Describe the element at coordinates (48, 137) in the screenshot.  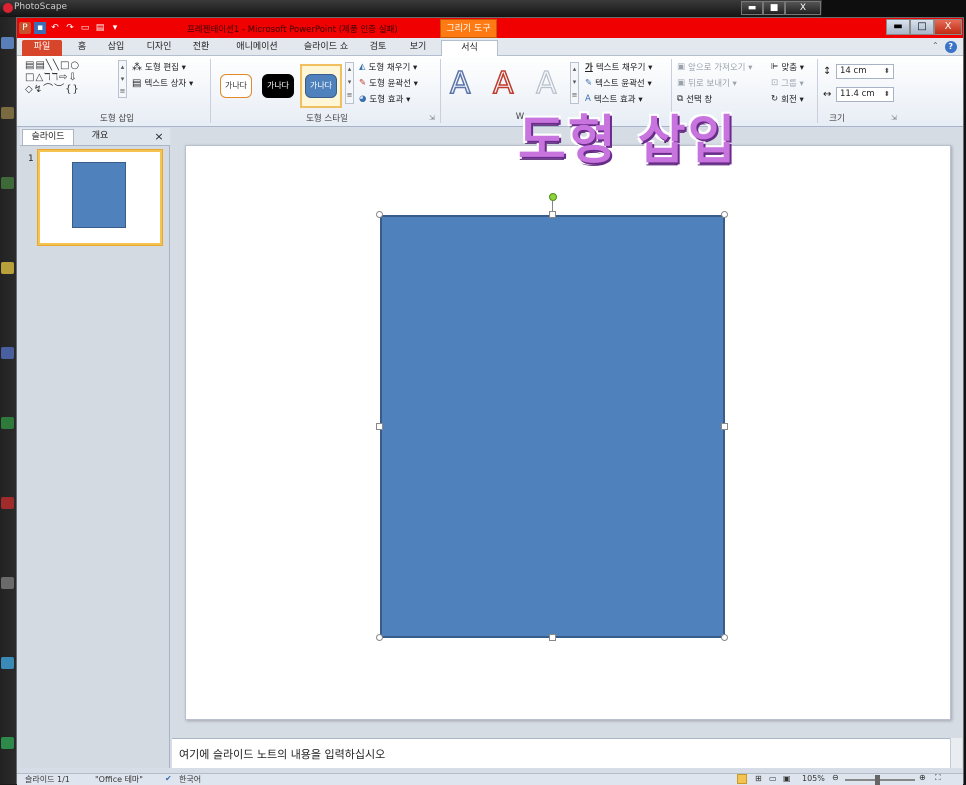
I see `tab-slides: 슬라이드` at that location.